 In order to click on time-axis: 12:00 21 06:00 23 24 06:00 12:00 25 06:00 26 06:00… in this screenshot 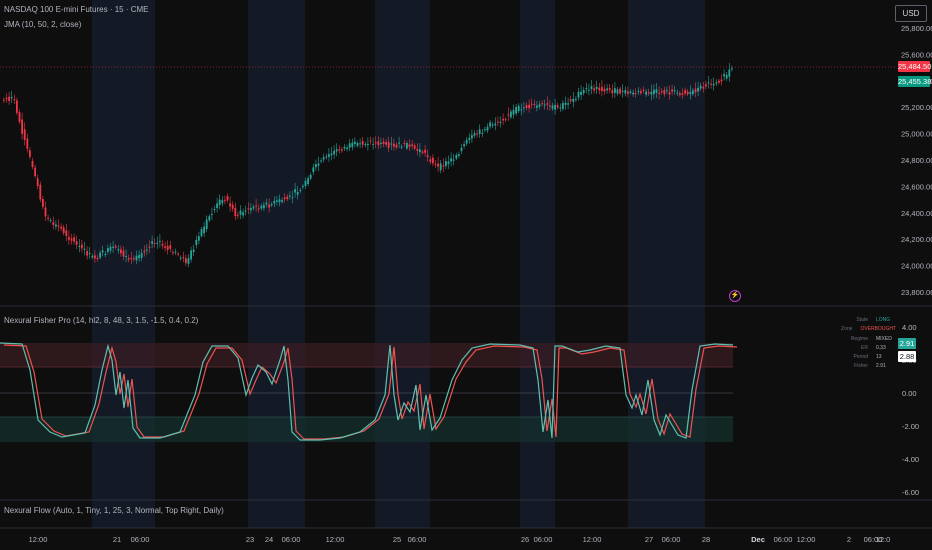, I will do `click(460, 539)`.